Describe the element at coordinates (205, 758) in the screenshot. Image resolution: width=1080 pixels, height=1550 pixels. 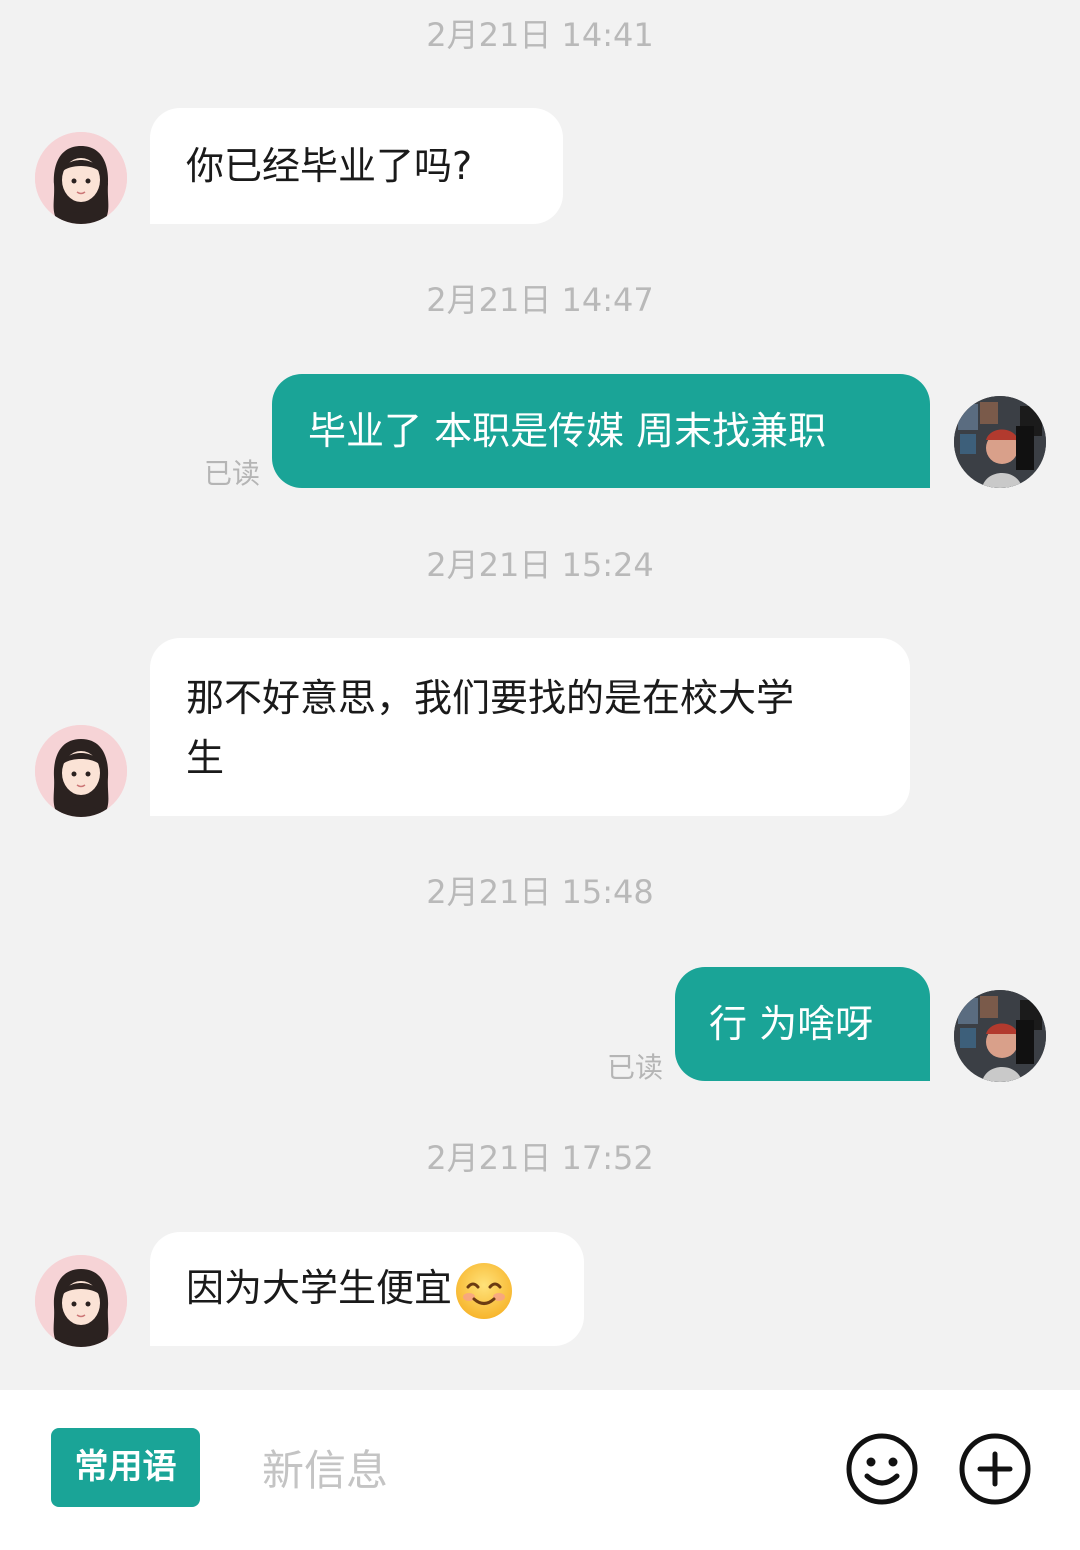
I see `message-text-line: 生` at that location.